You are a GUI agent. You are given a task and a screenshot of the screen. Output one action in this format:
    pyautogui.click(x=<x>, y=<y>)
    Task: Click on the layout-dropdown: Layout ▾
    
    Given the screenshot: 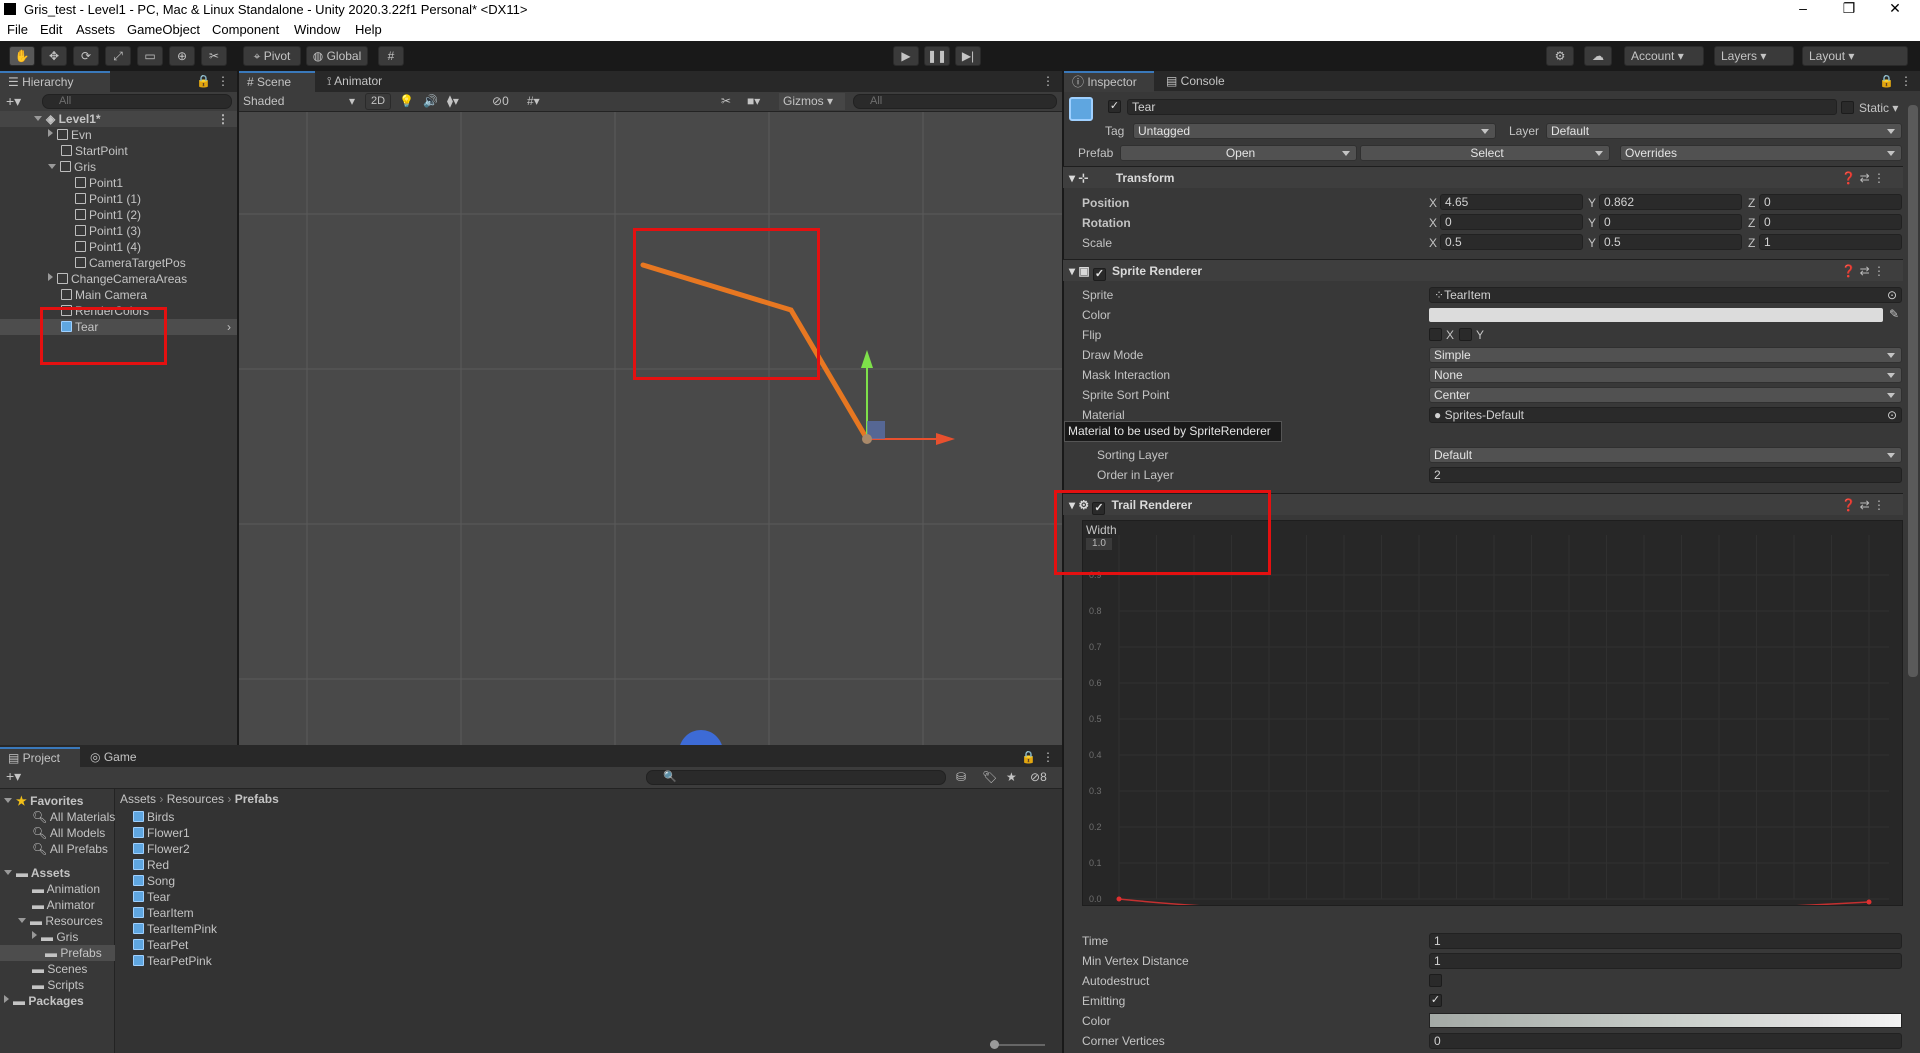 What is the action you would take?
    pyautogui.click(x=1855, y=56)
    